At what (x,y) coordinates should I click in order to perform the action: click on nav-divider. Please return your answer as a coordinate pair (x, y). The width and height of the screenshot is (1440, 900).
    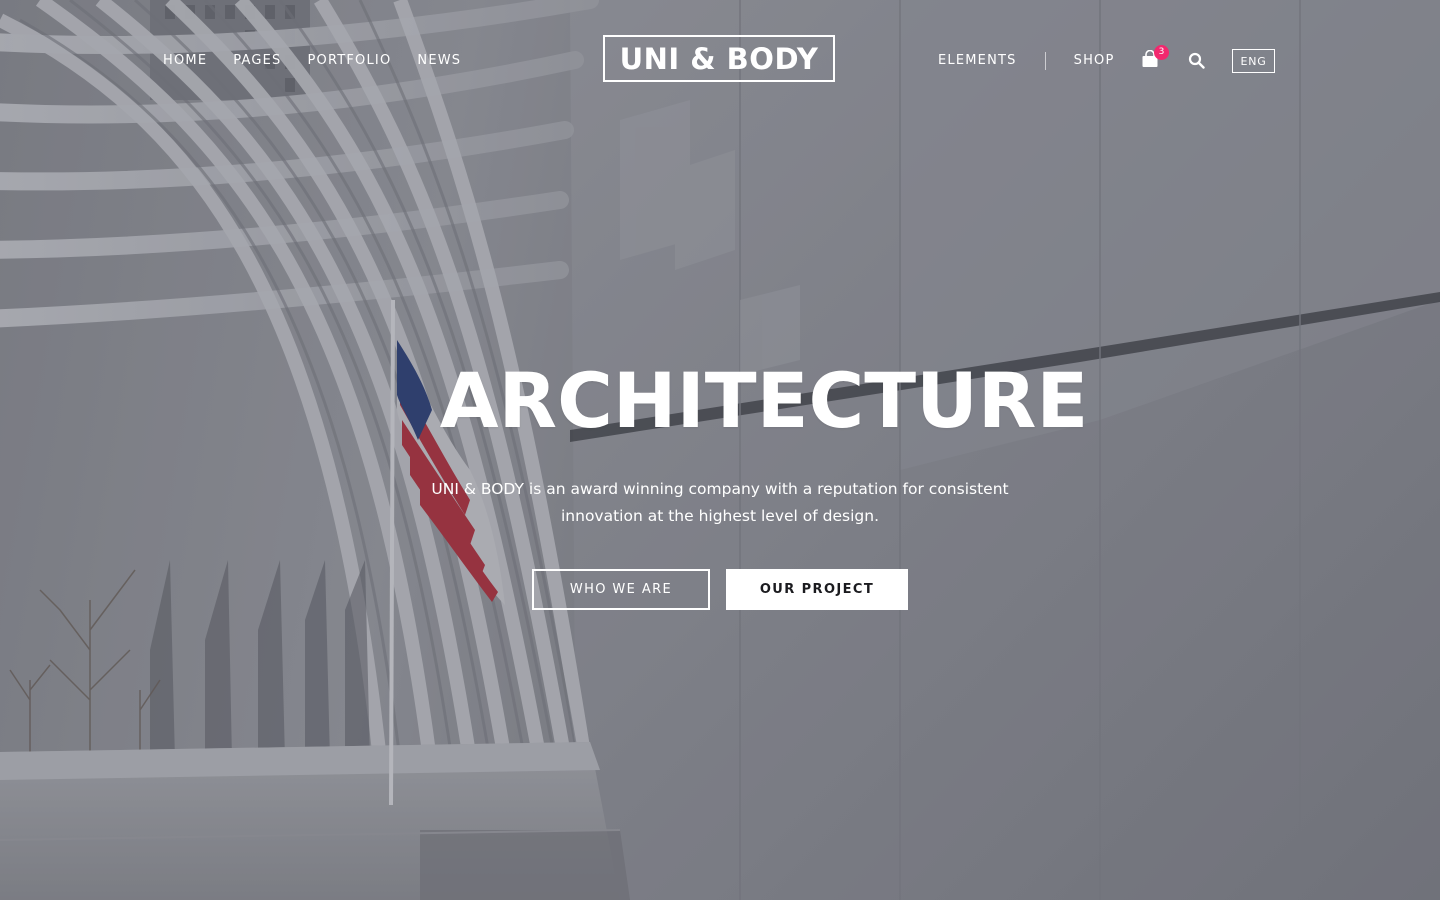
    Looking at the image, I should click on (1045, 61).